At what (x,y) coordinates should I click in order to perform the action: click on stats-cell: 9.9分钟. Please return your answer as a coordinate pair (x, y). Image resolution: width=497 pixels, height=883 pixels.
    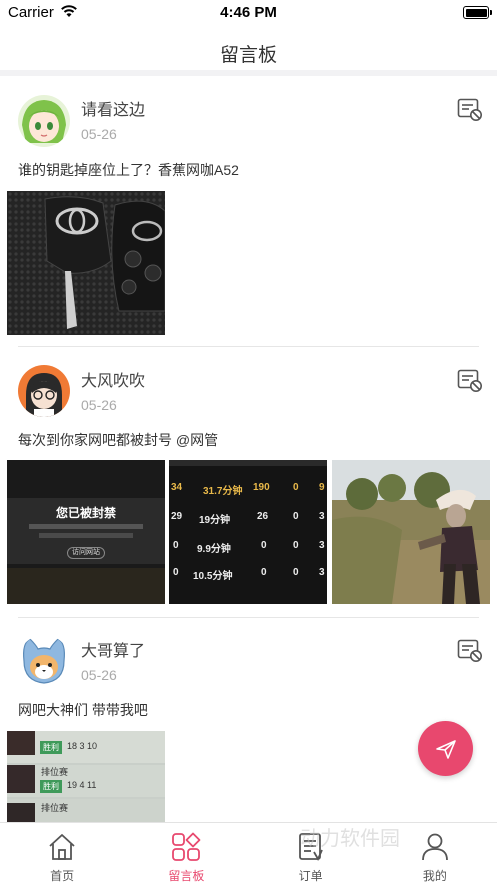
    Looking at the image, I should click on (214, 549).